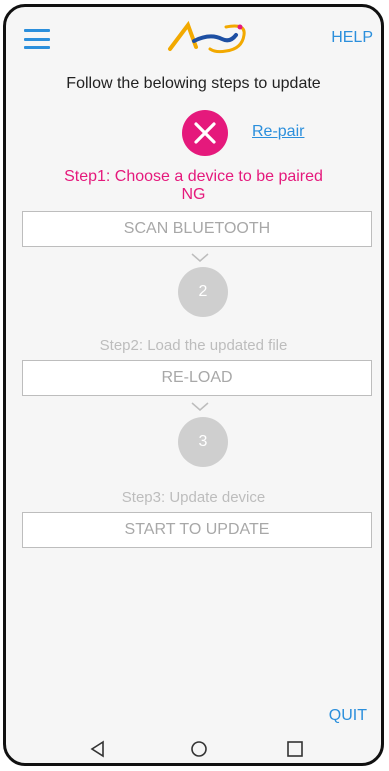 The height and width of the screenshot is (771, 389). I want to click on start-update-button-label: START TO UPDATE, so click(197, 529).